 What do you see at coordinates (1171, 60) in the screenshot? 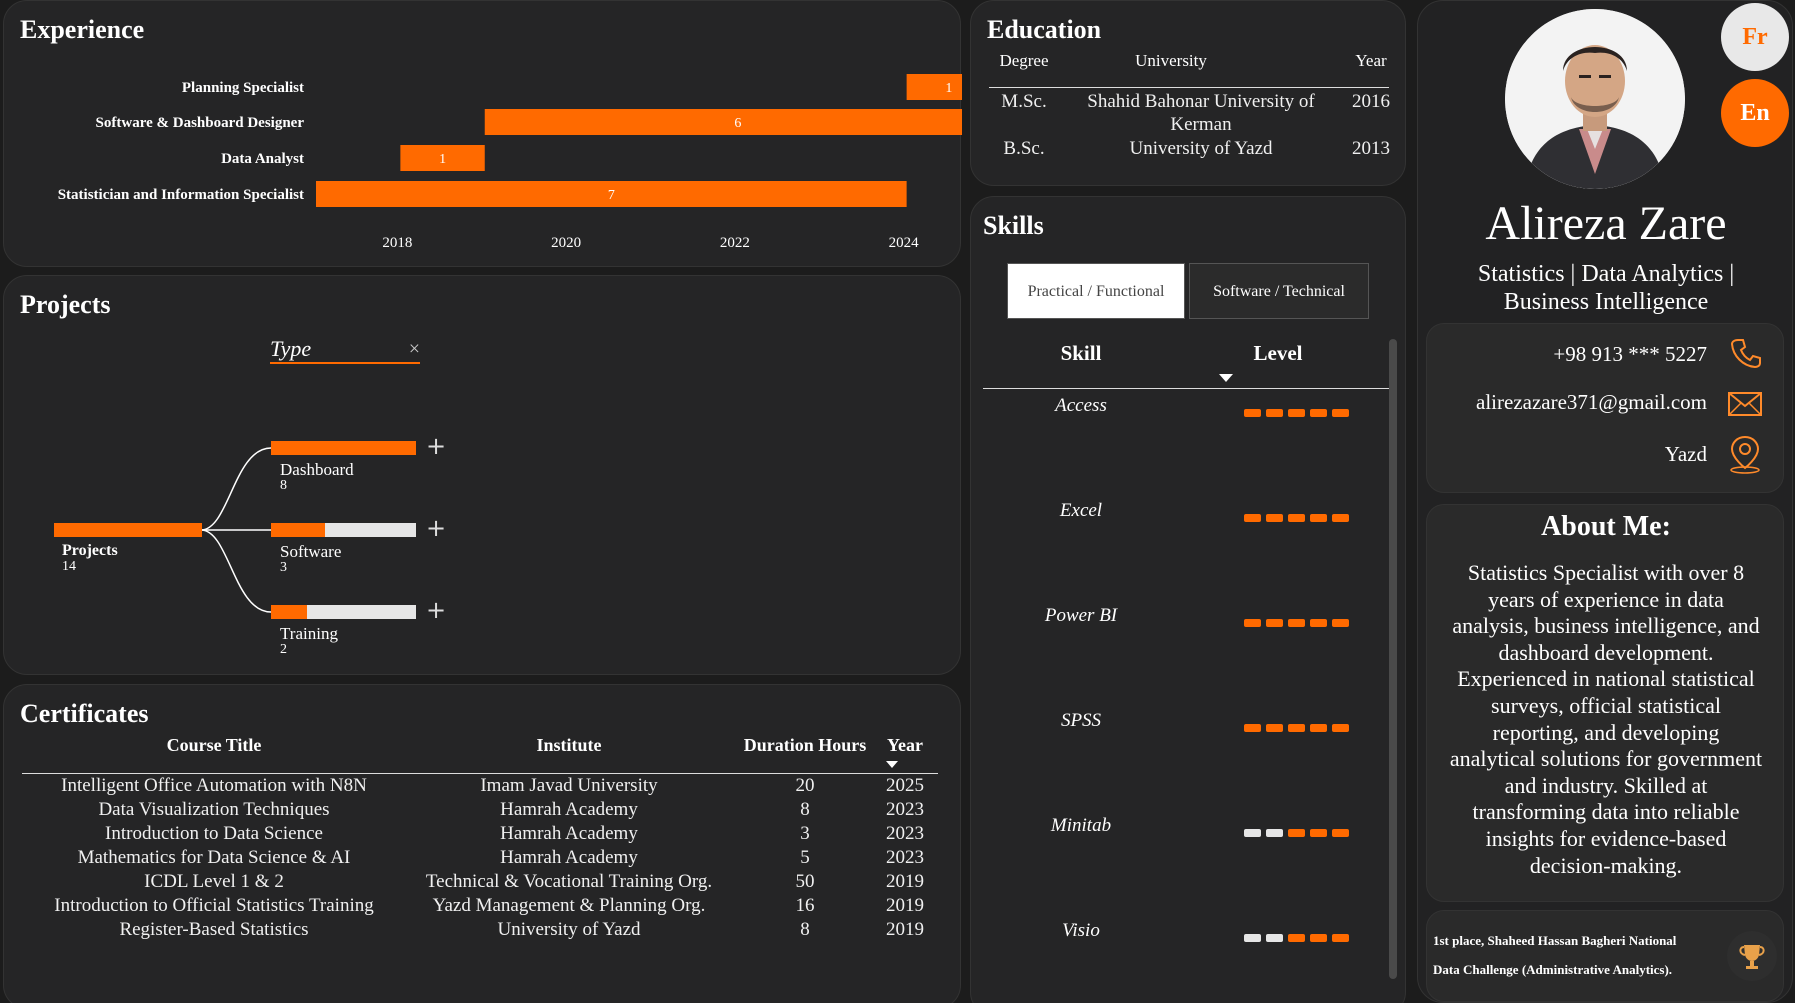
I see `edu-header-university: University` at bounding box center [1171, 60].